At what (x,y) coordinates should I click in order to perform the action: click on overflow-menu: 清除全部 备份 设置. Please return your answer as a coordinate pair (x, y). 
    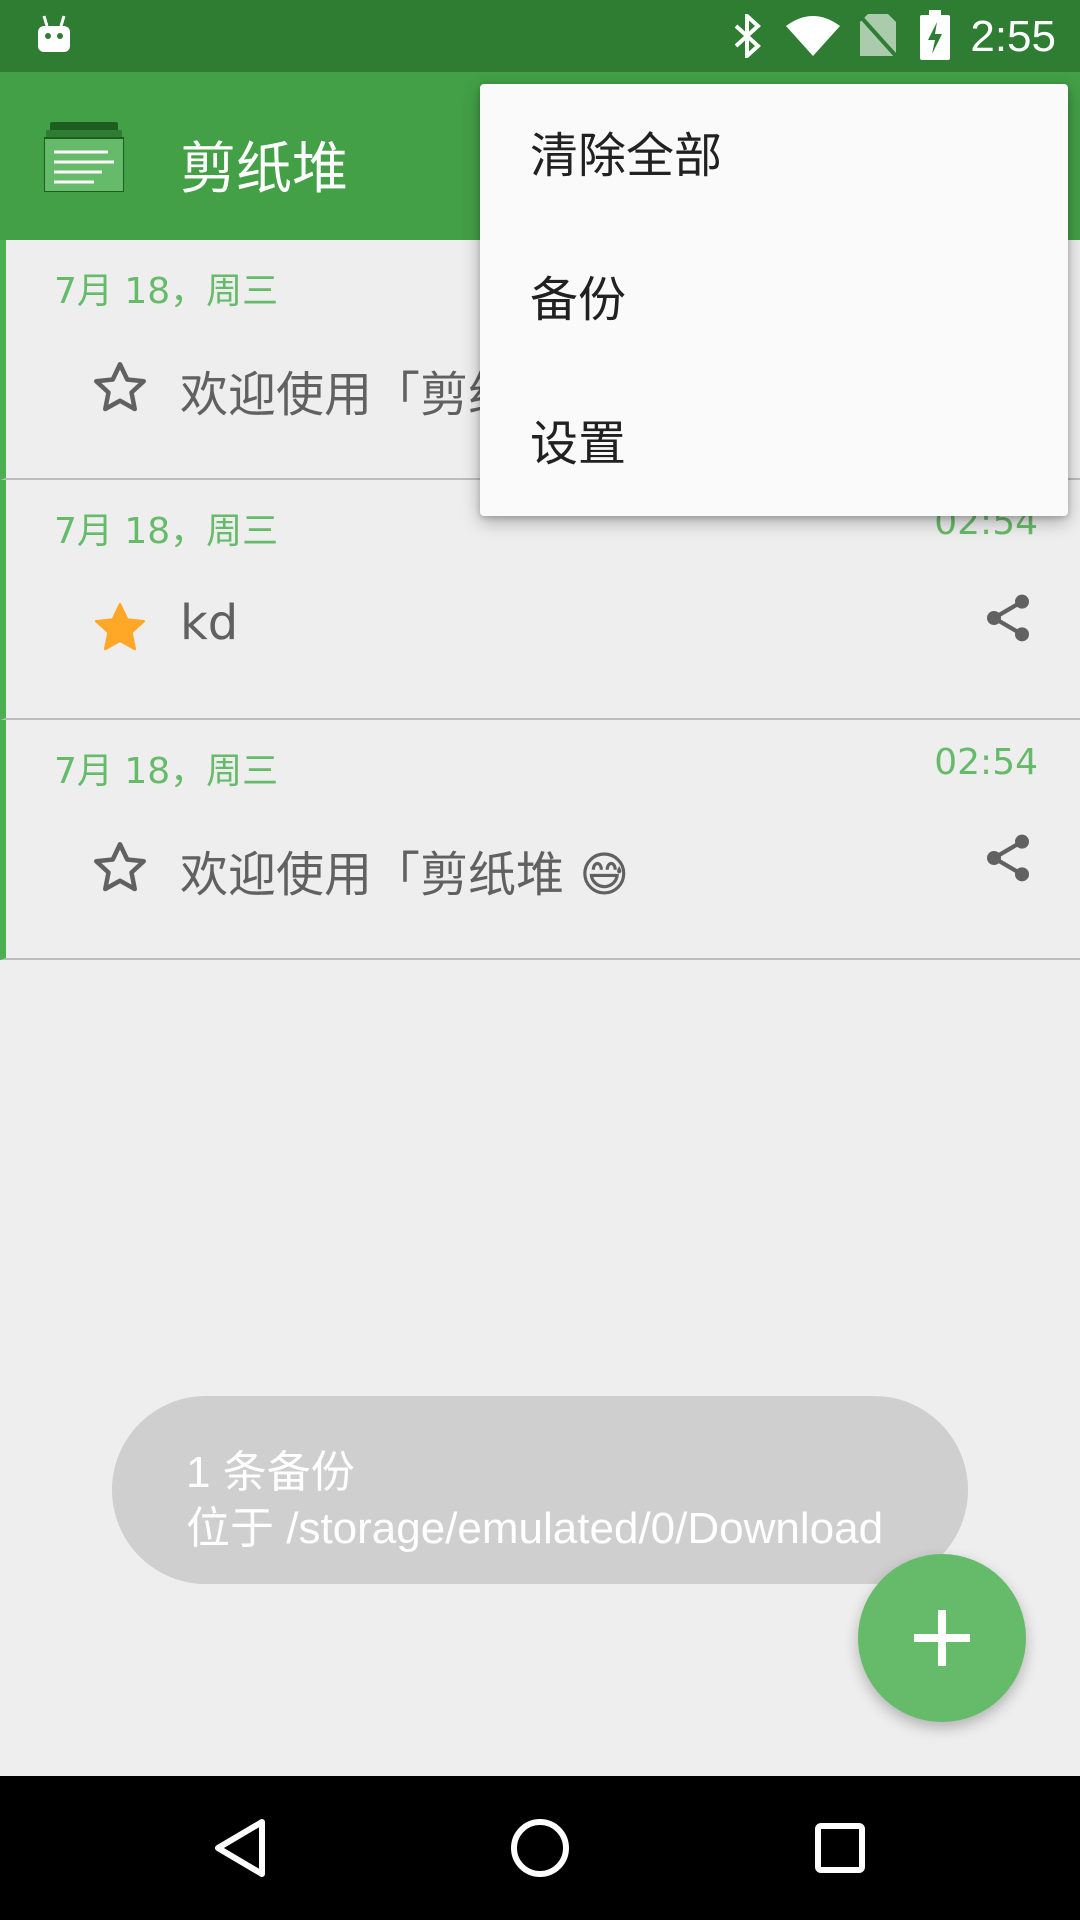
    Looking at the image, I should click on (774, 300).